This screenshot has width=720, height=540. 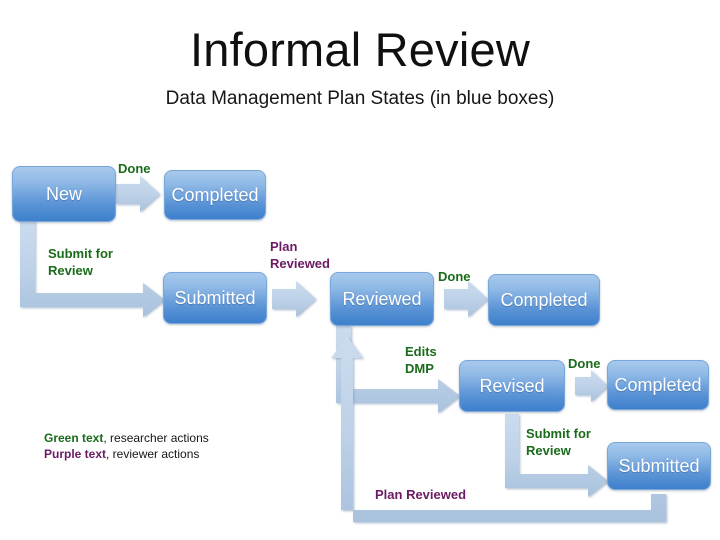 What do you see at coordinates (421, 494) in the screenshot?
I see `transition-label-submitted2-reviewed: Plan Reviewed` at bounding box center [421, 494].